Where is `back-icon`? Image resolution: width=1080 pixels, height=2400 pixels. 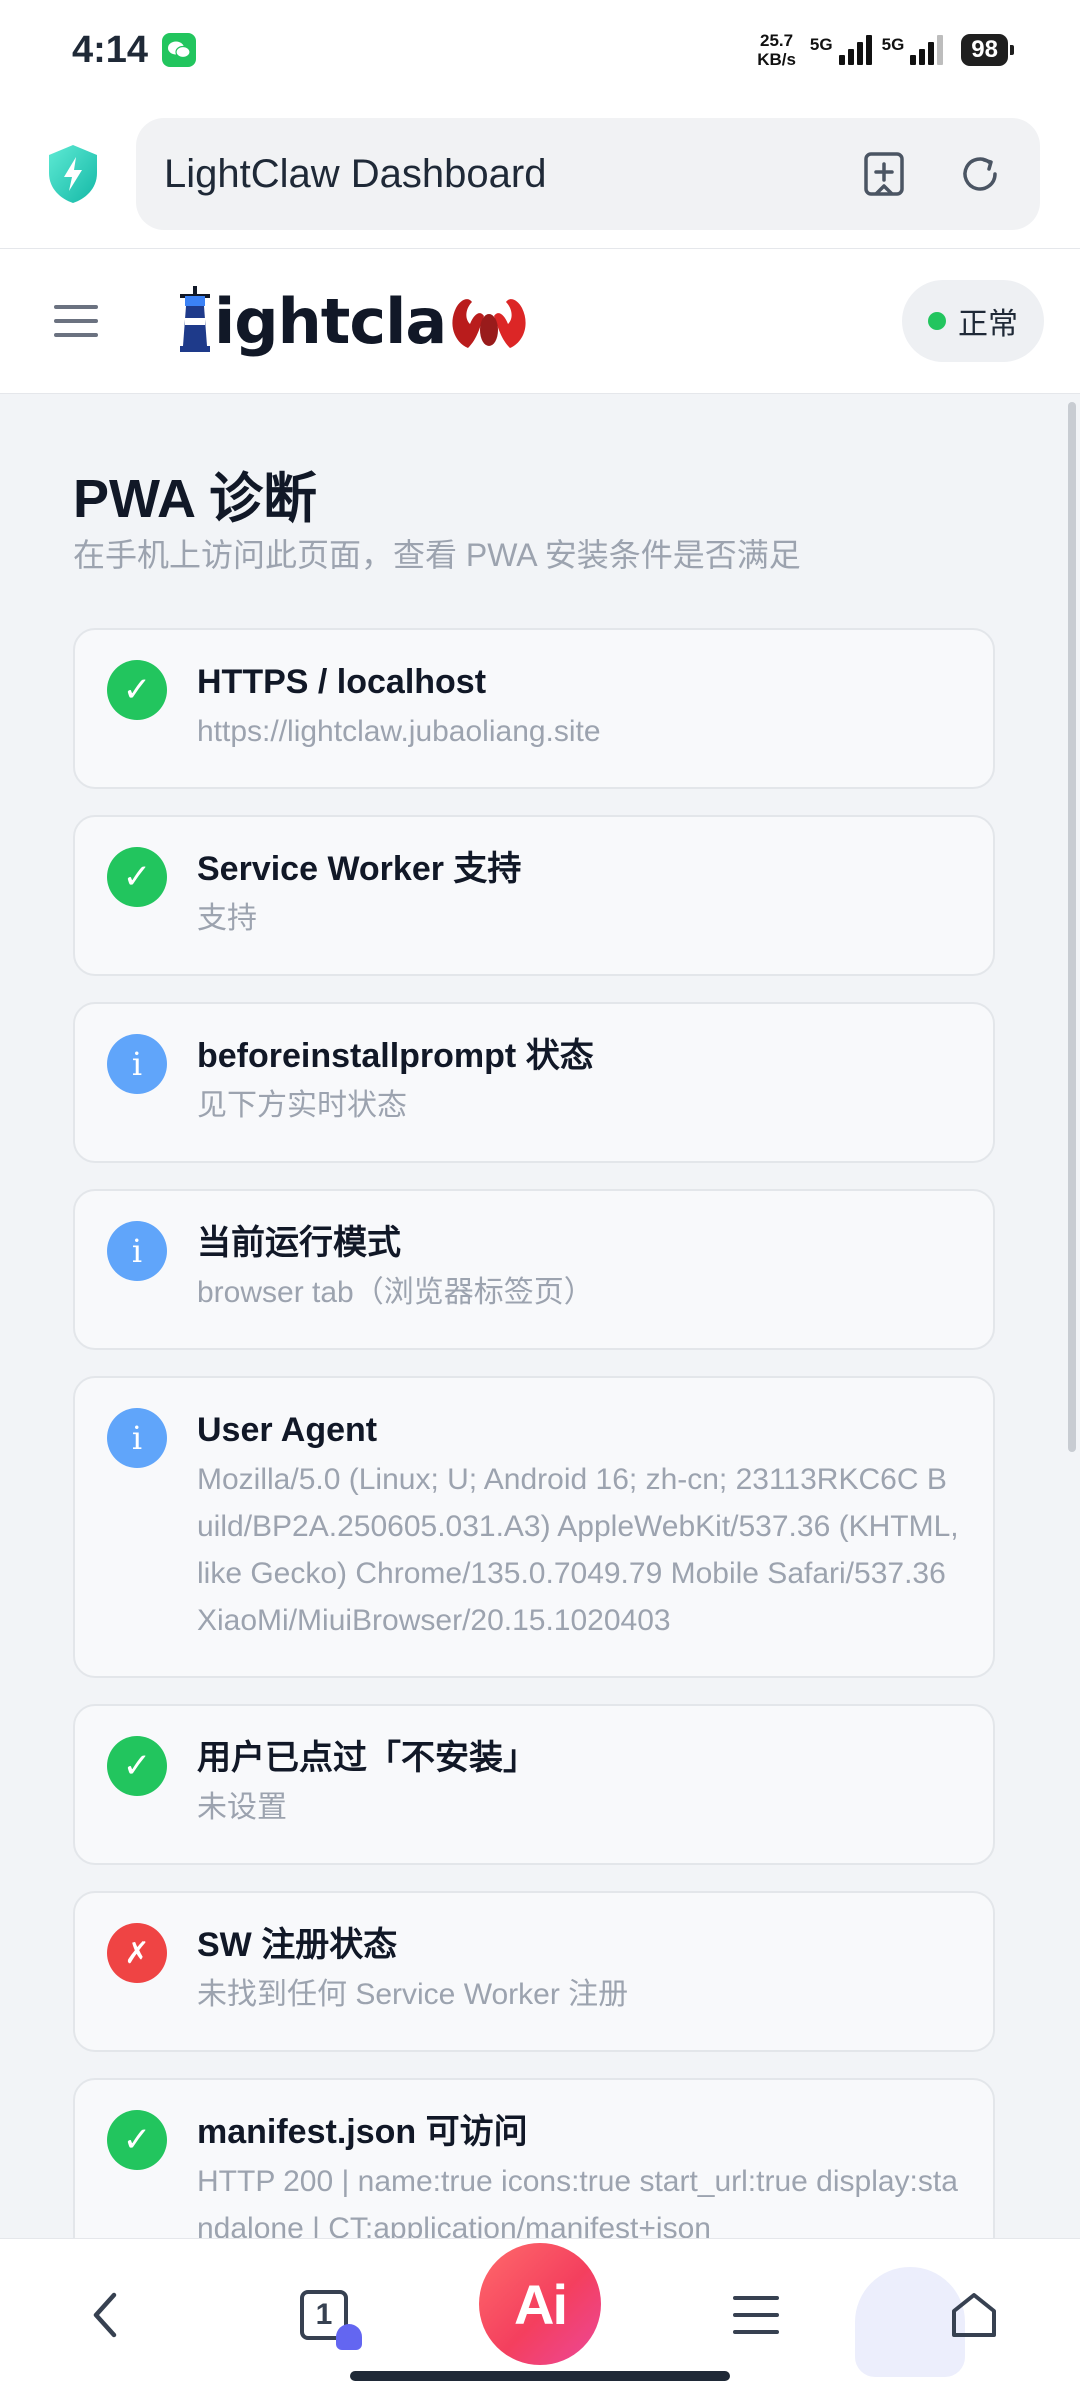
back-icon is located at coordinates (106, 2315).